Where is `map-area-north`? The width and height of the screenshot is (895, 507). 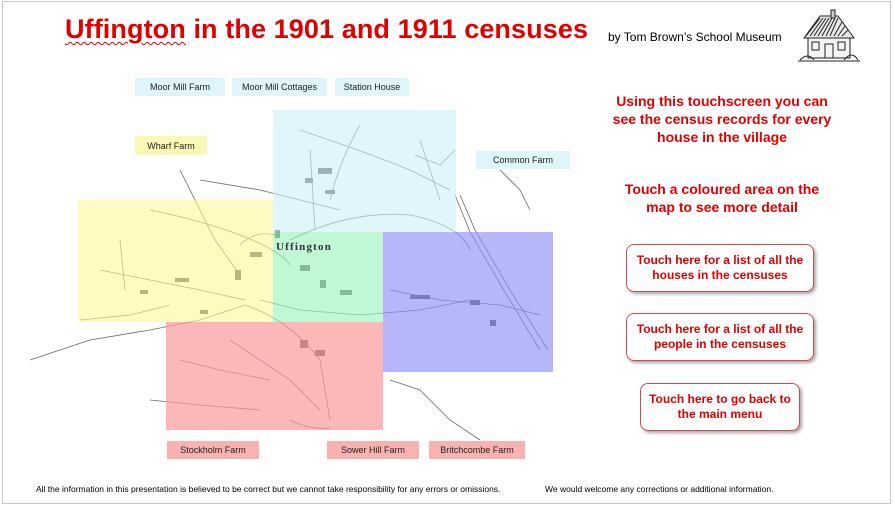
map-area-north is located at coordinates (364, 171).